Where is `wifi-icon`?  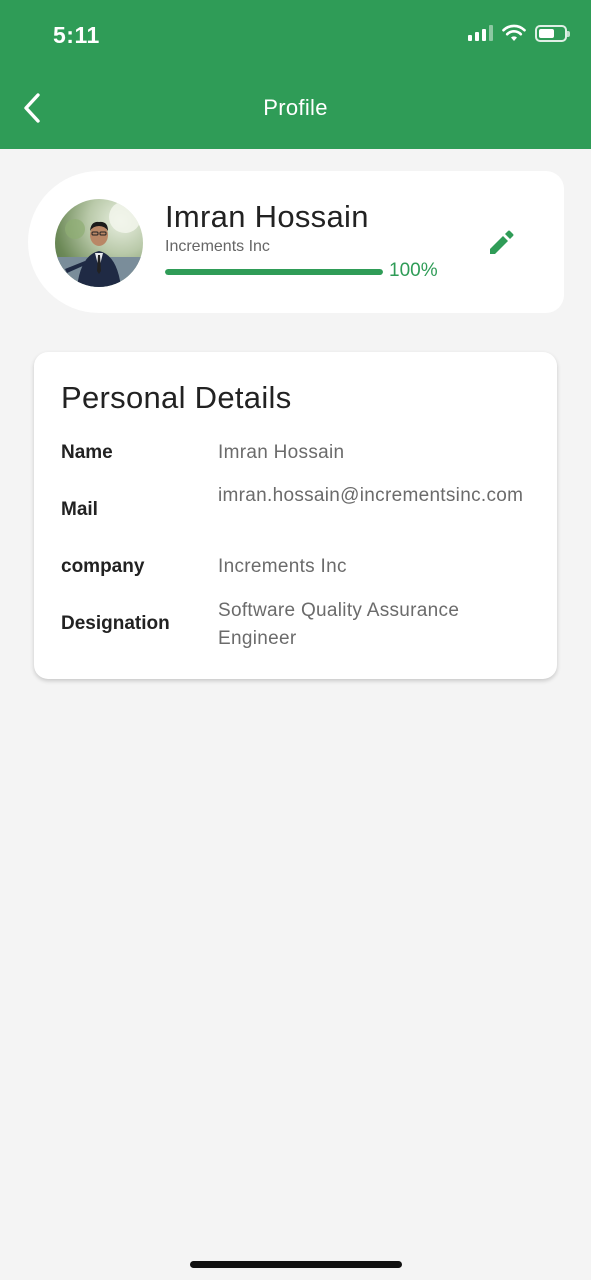 wifi-icon is located at coordinates (514, 32).